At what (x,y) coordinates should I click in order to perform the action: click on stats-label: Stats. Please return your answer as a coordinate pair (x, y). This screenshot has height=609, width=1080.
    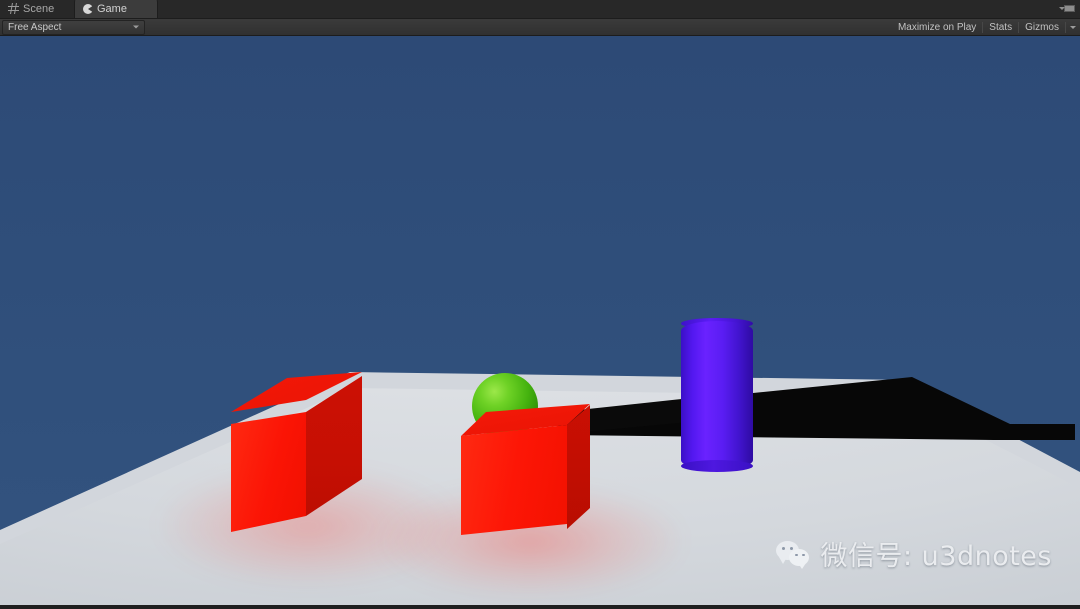
    Looking at the image, I should click on (1001, 27).